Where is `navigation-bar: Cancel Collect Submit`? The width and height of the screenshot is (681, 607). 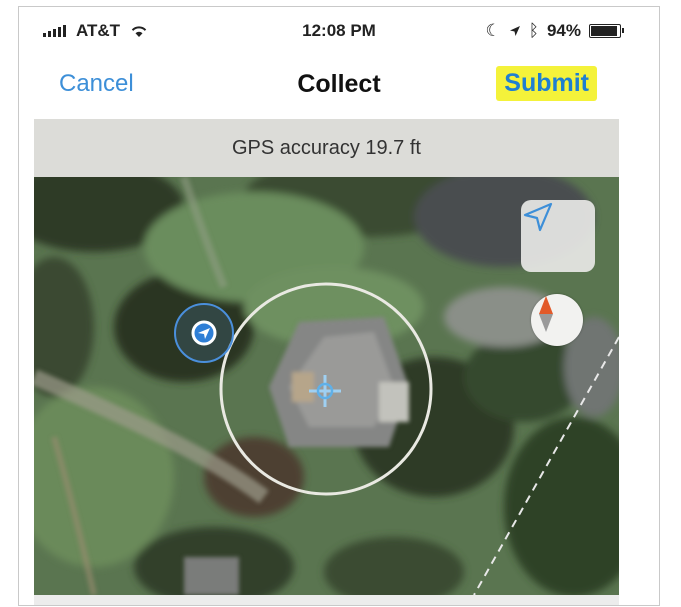
navigation-bar: Cancel Collect Submit is located at coordinates (339, 85).